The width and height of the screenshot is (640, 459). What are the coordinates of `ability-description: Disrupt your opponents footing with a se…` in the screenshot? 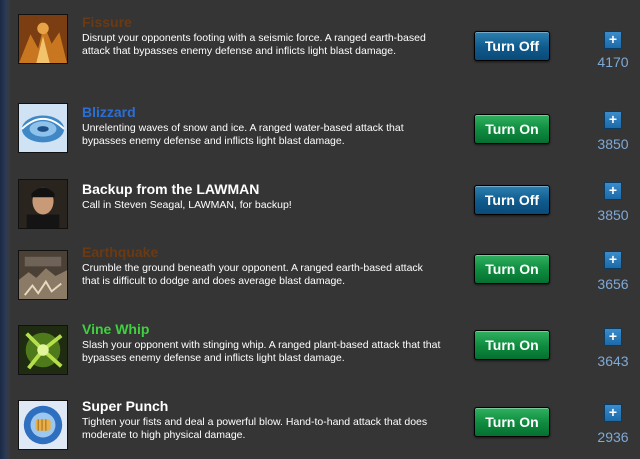 It's located at (254, 44).